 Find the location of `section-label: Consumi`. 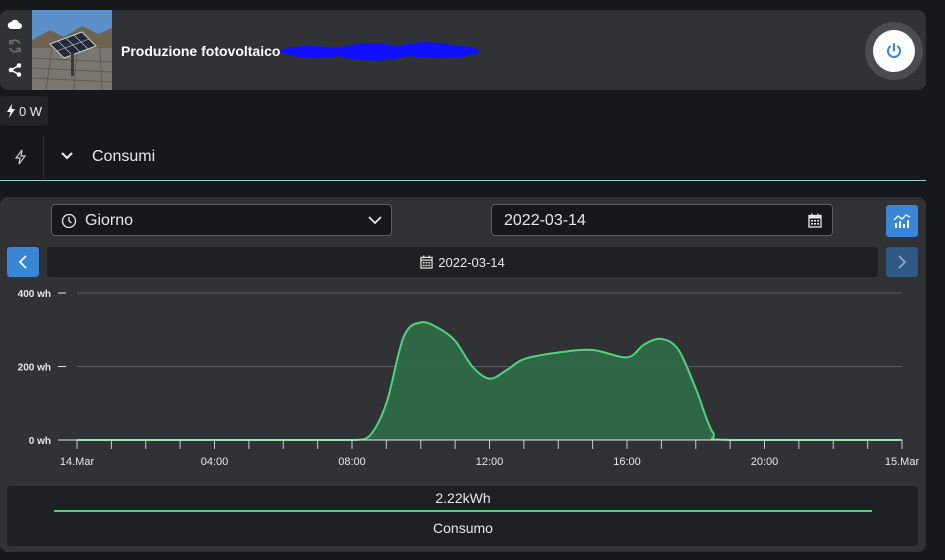

section-label: Consumi is located at coordinates (124, 156).